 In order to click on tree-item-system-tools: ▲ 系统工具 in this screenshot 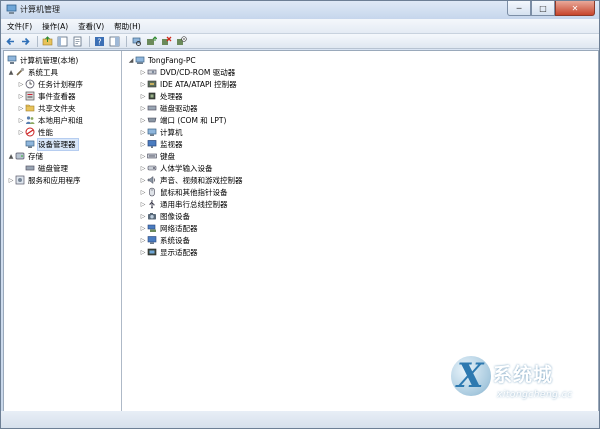, I will do `click(32, 72)`.